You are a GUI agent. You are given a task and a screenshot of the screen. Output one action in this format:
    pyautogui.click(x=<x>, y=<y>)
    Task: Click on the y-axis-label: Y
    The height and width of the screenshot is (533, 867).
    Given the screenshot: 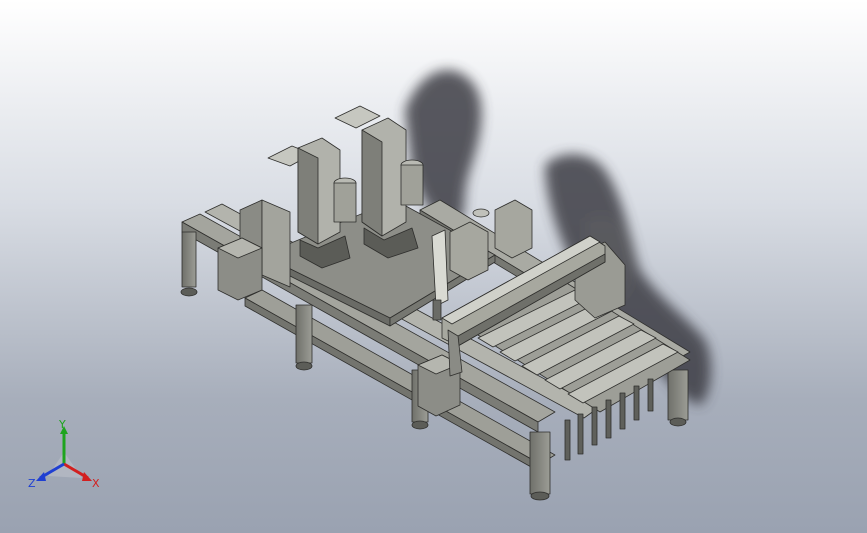 What is the action you would take?
    pyautogui.click(x=62, y=424)
    